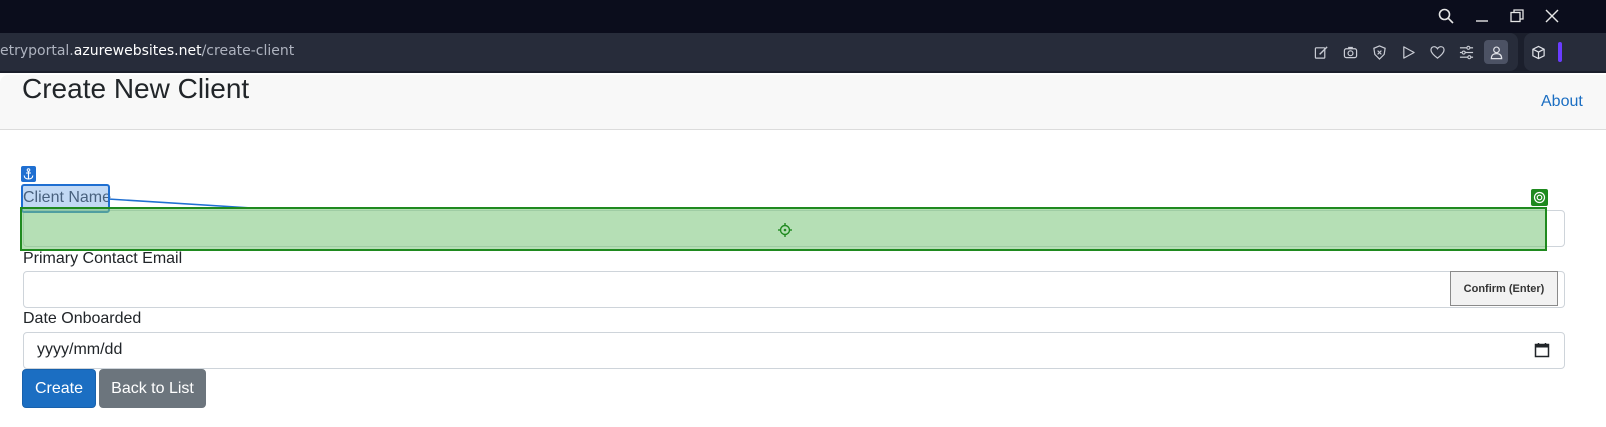  What do you see at coordinates (1321, 52) in the screenshot?
I see `edit-icon` at bounding box center [1321, 52].